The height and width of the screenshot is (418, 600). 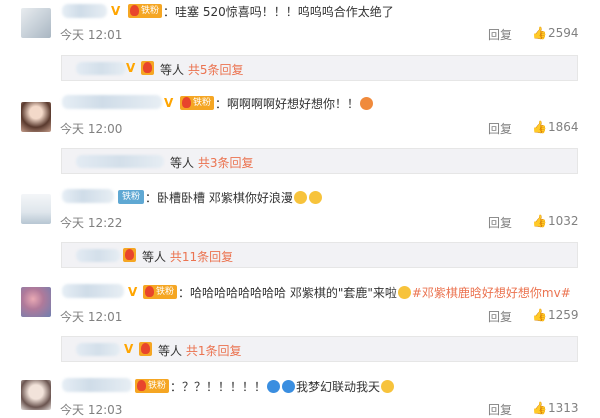 What do you see at coordinates (216, 70) in the screenshot?
I see `sub-reply-link: 共5条回复` at bounding box center [216, 70].